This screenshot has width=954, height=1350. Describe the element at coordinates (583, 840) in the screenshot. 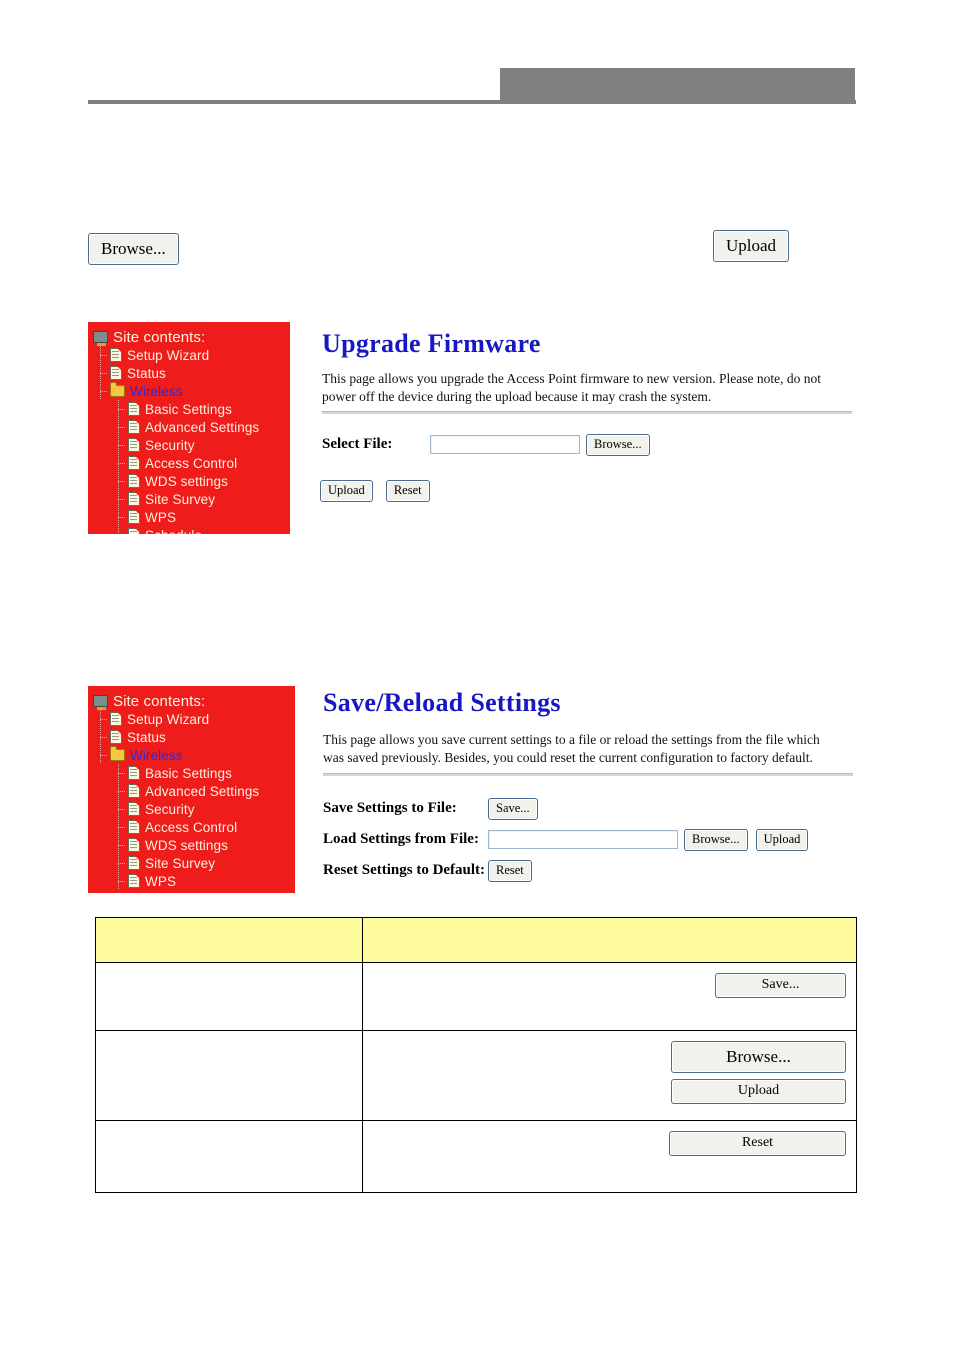

I see `load-settings-input` at that location.